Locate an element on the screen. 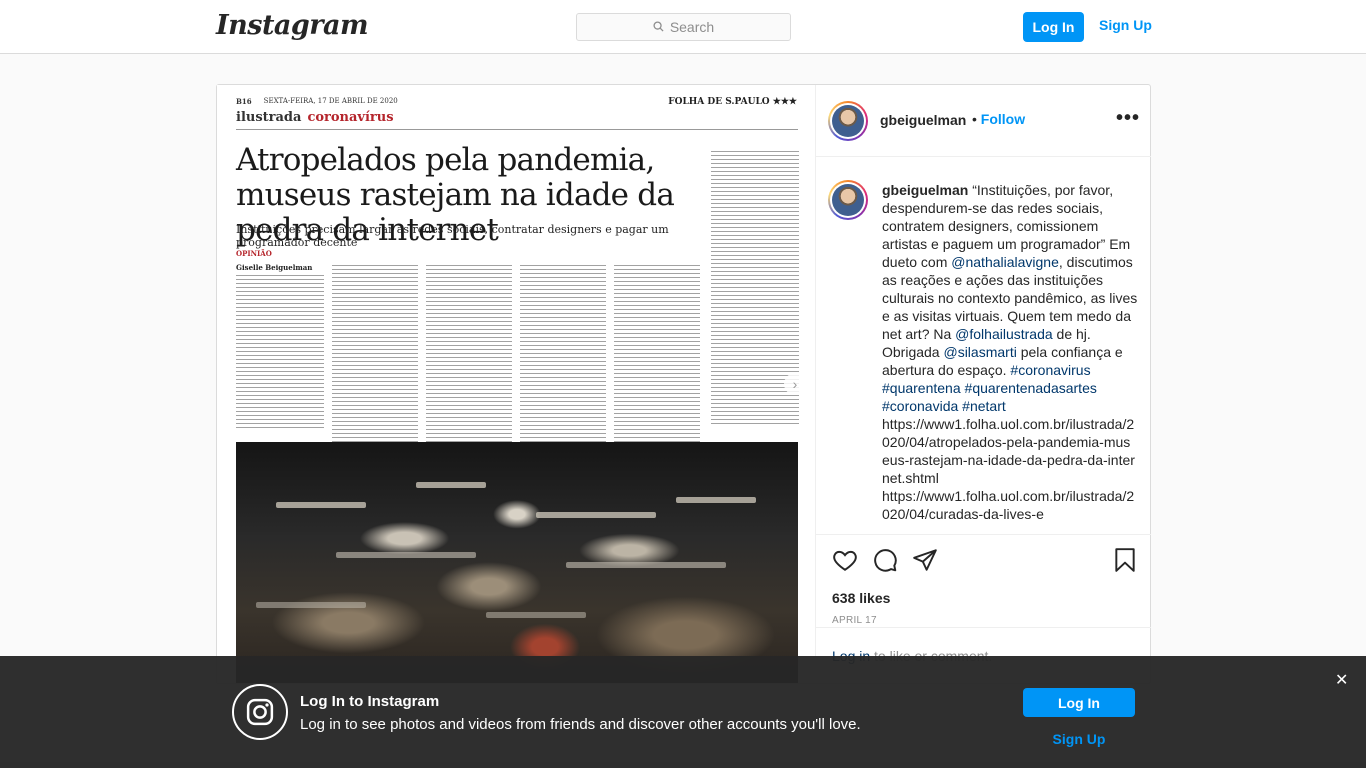 The height and width of the screenshot is (768, 1366). newspaper-page: B16 is located at coordinates (244, 101).